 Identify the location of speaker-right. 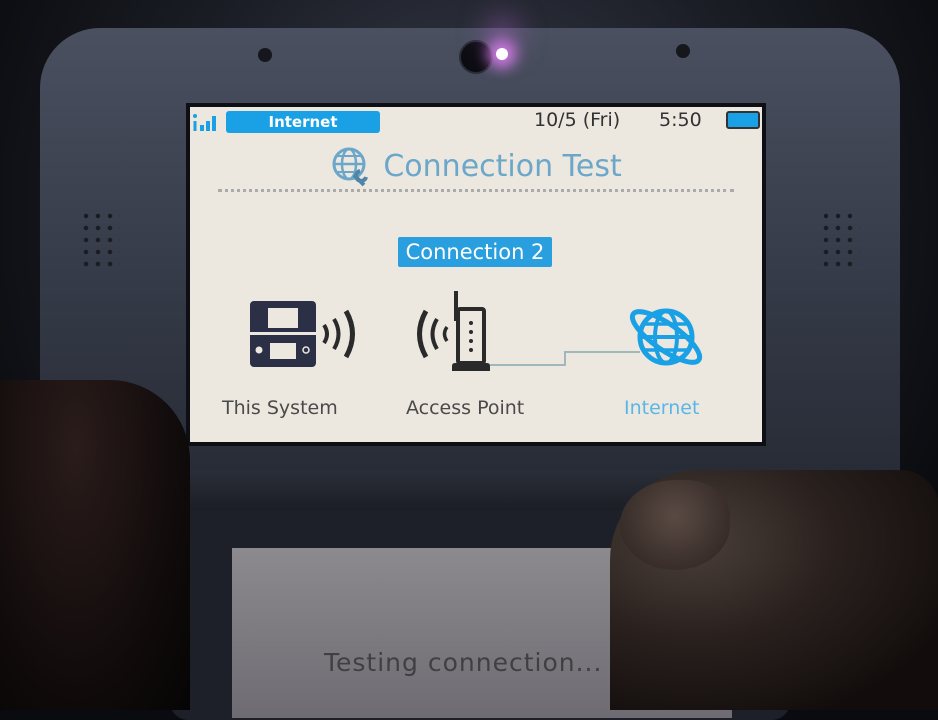
(840, 240).